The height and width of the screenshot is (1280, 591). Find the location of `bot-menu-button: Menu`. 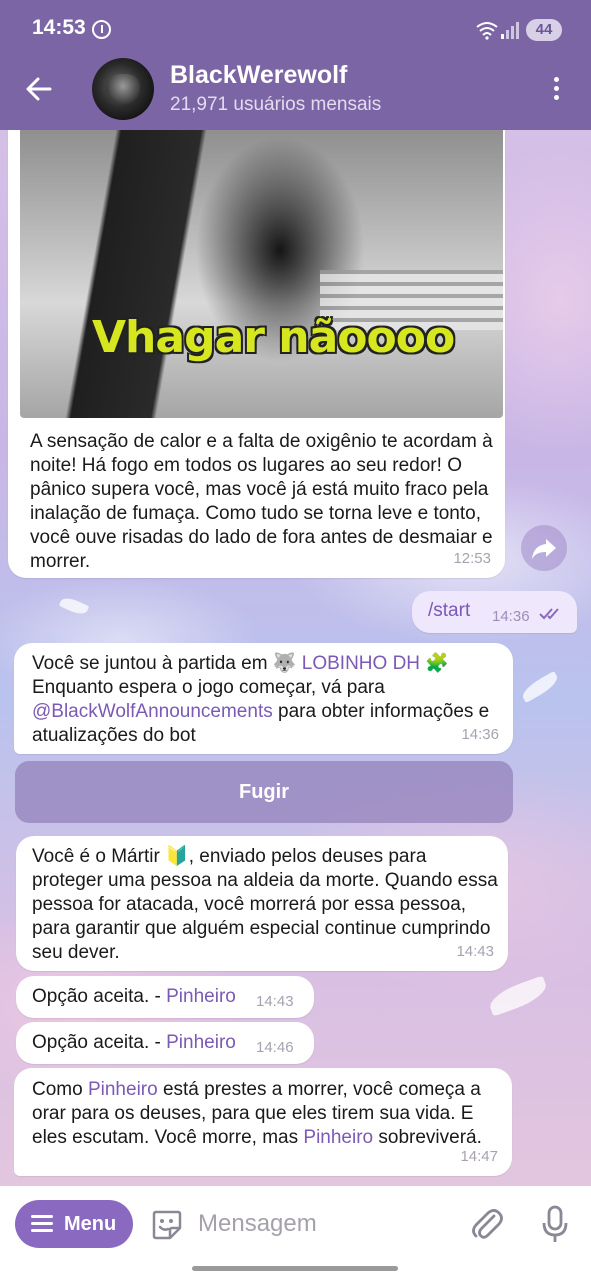

bot-menu-button: Menu is located at coordinates (74, 1224).